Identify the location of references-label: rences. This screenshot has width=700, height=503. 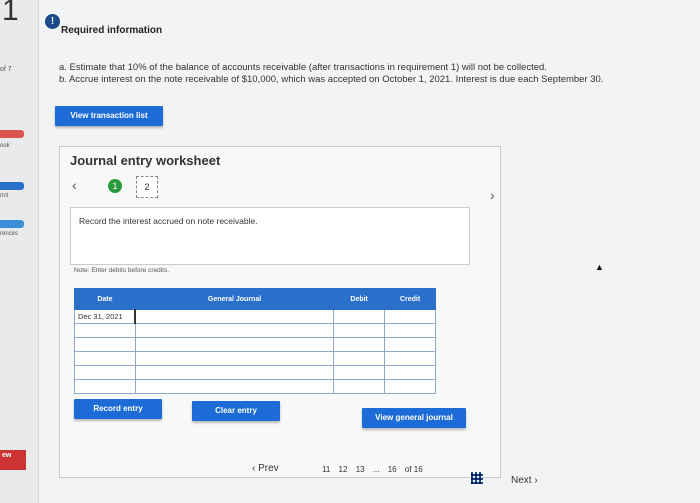
(9, 234).